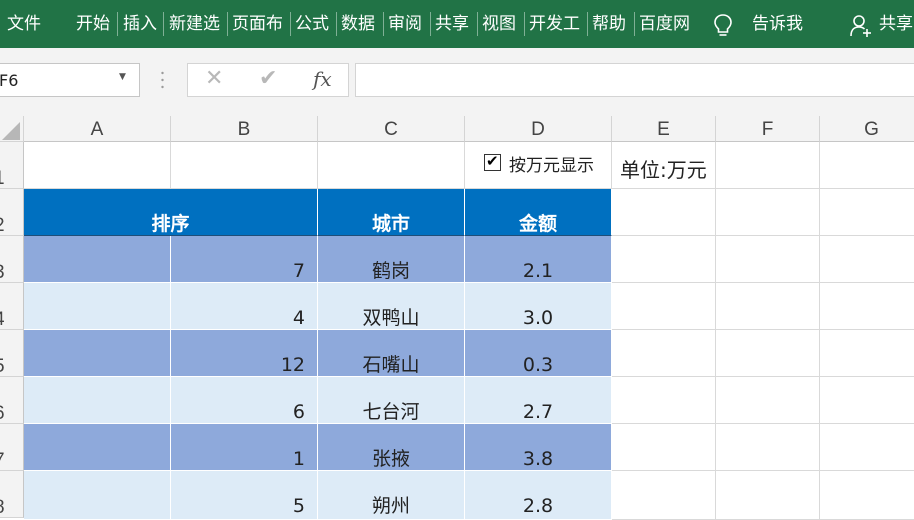 The height and width of the screenshot is (520, 914). What do you see at coordinates (452, 24) in the screenshot?
I see `tab-share: 共享` at bounding box center [452, 24].